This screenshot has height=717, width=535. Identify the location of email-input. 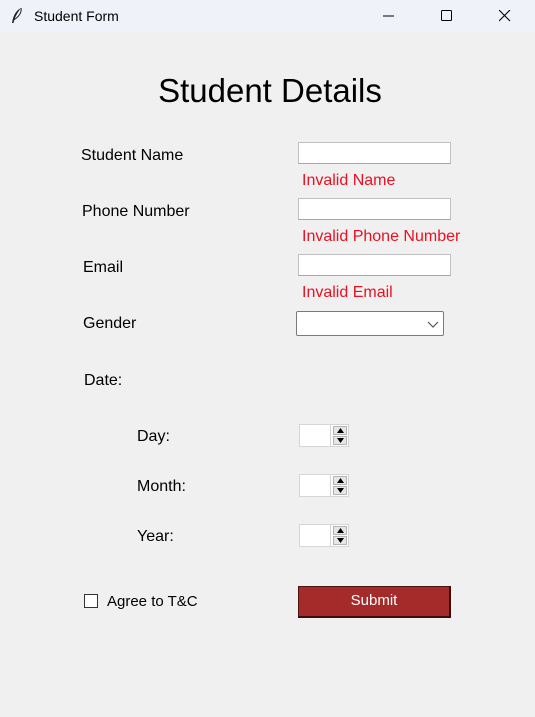
(374, 265).